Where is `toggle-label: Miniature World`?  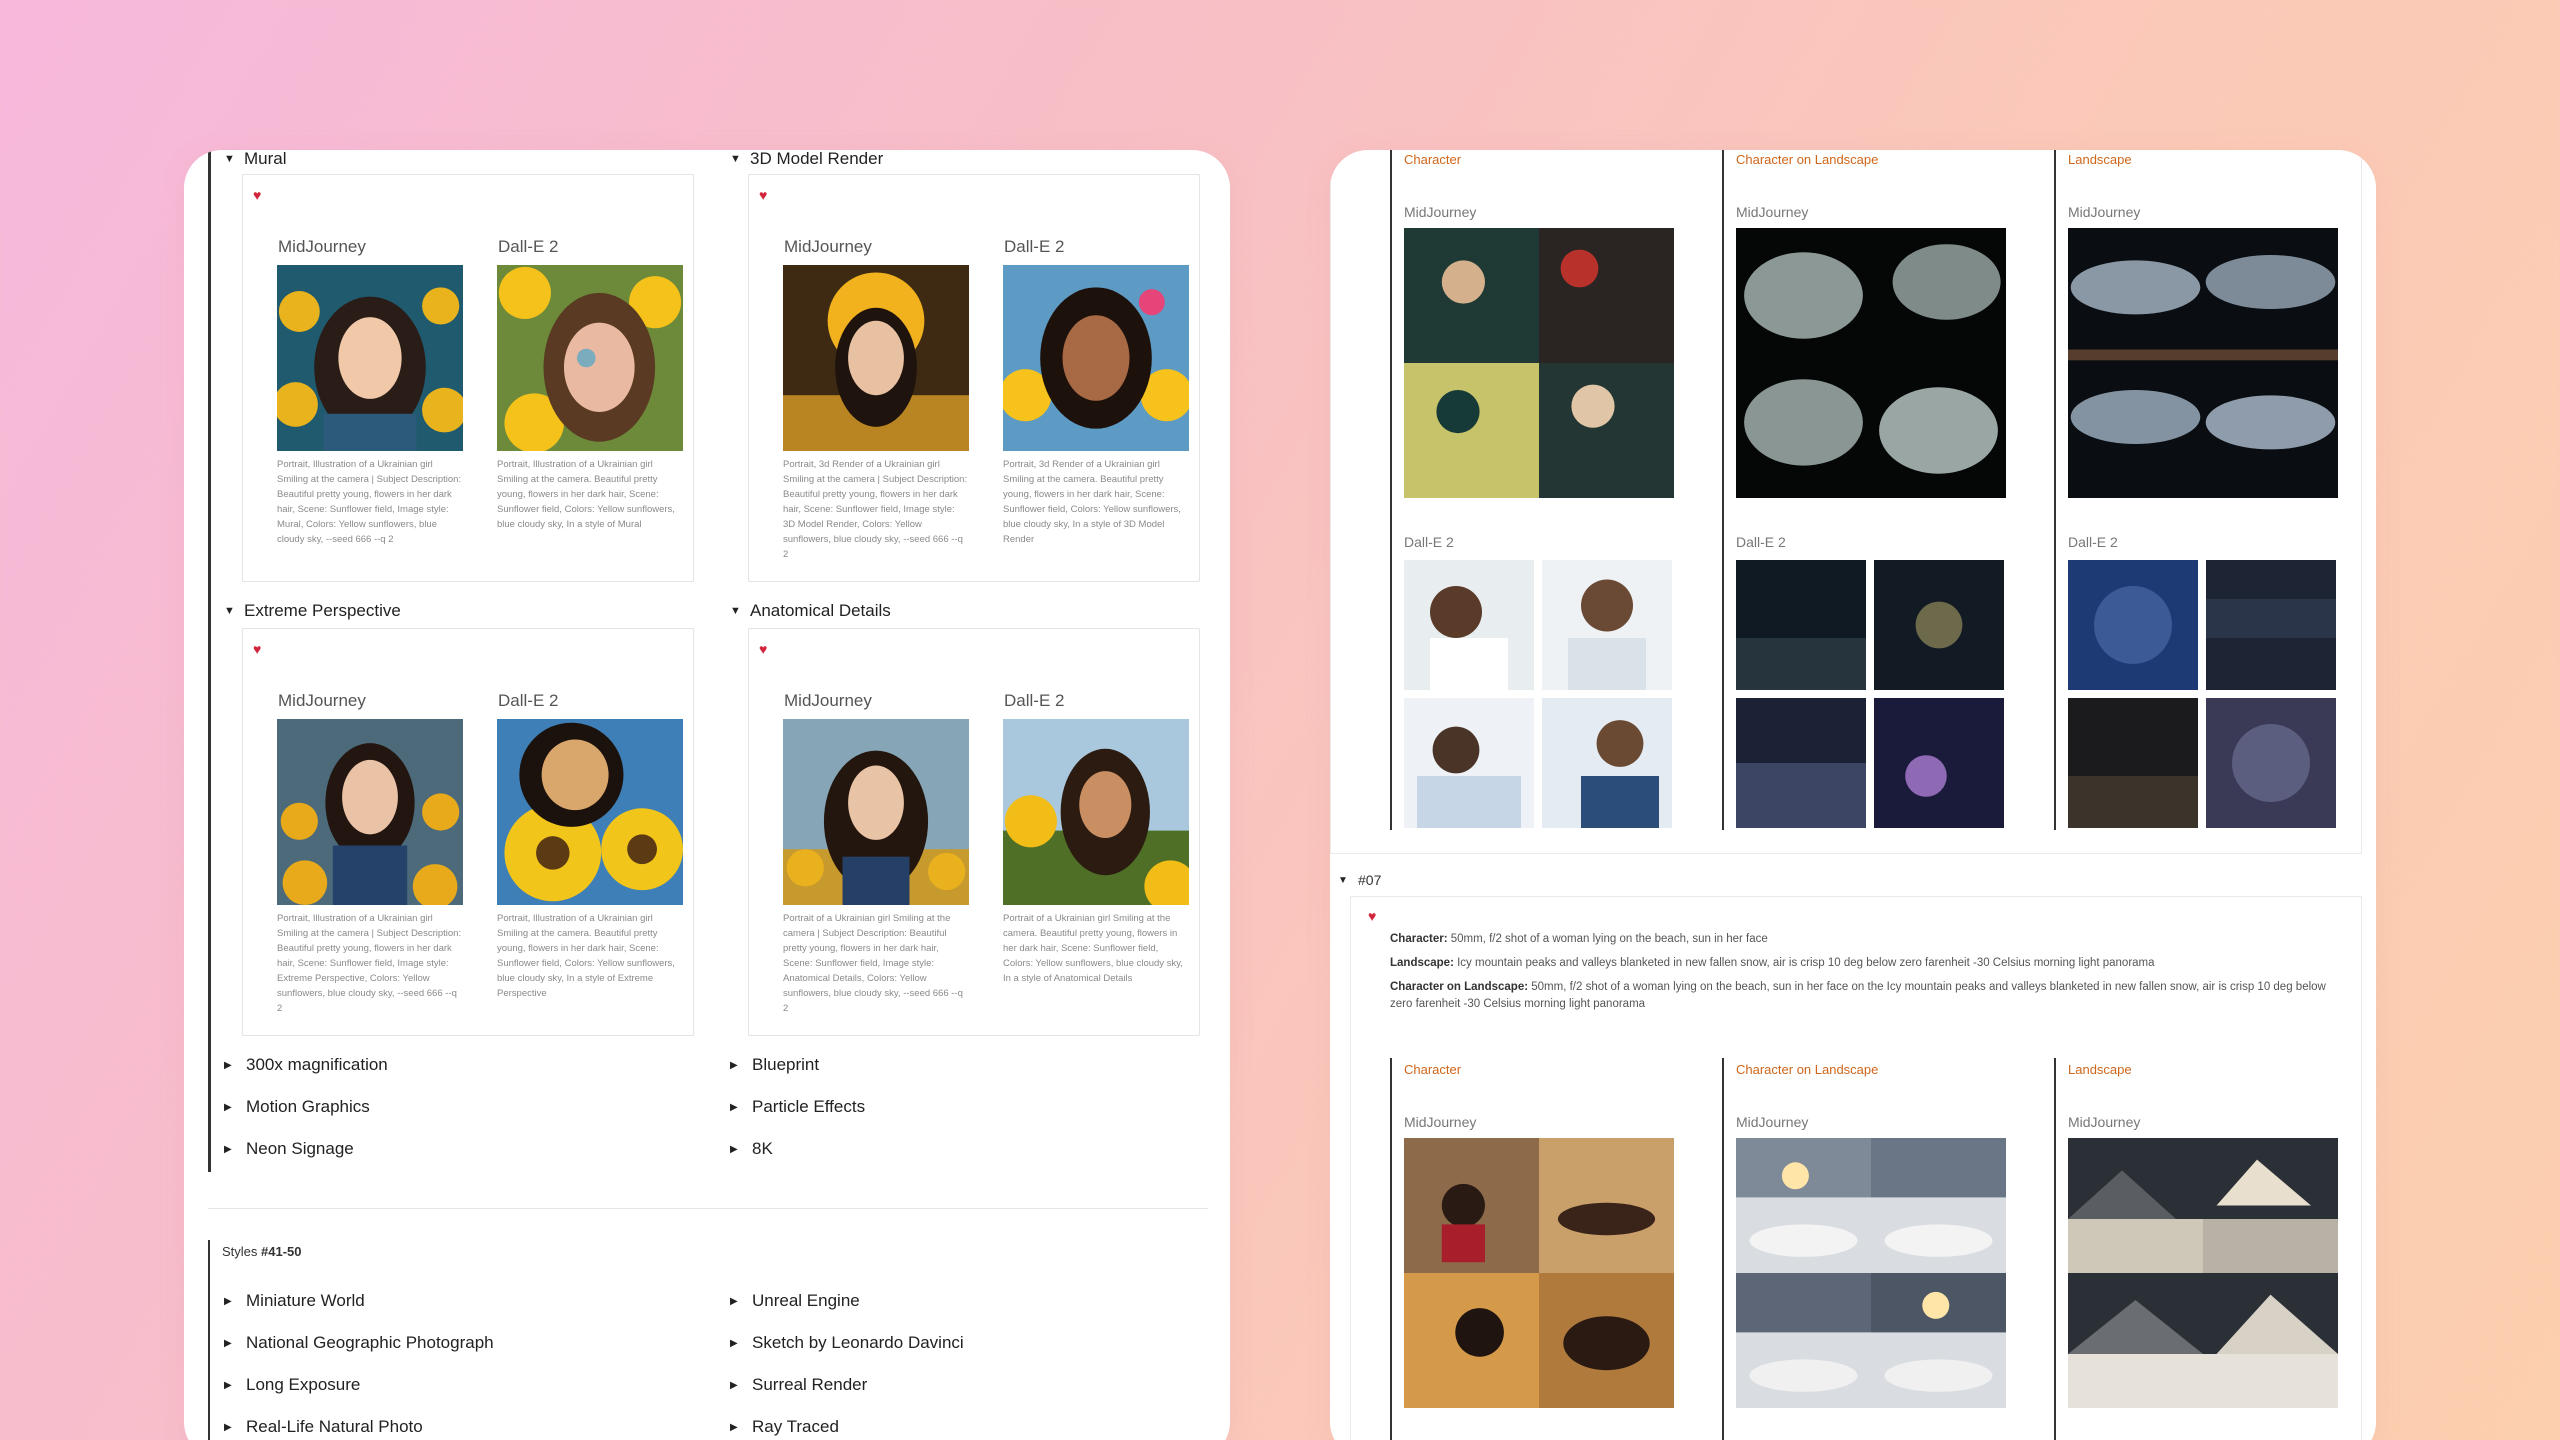
toggle-label: Miniature World is located at coordinates (305, 1300).